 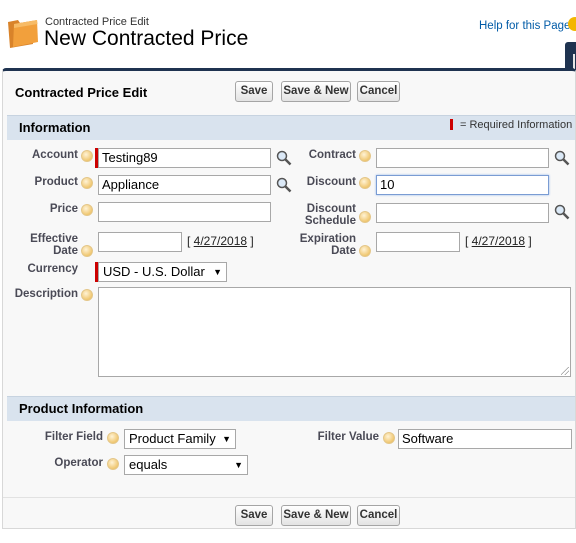 What do you see at coordinates (316, 91) in the screenshot?
I see `save-new-button-top: Save & New` at bounding box center [316, 91].